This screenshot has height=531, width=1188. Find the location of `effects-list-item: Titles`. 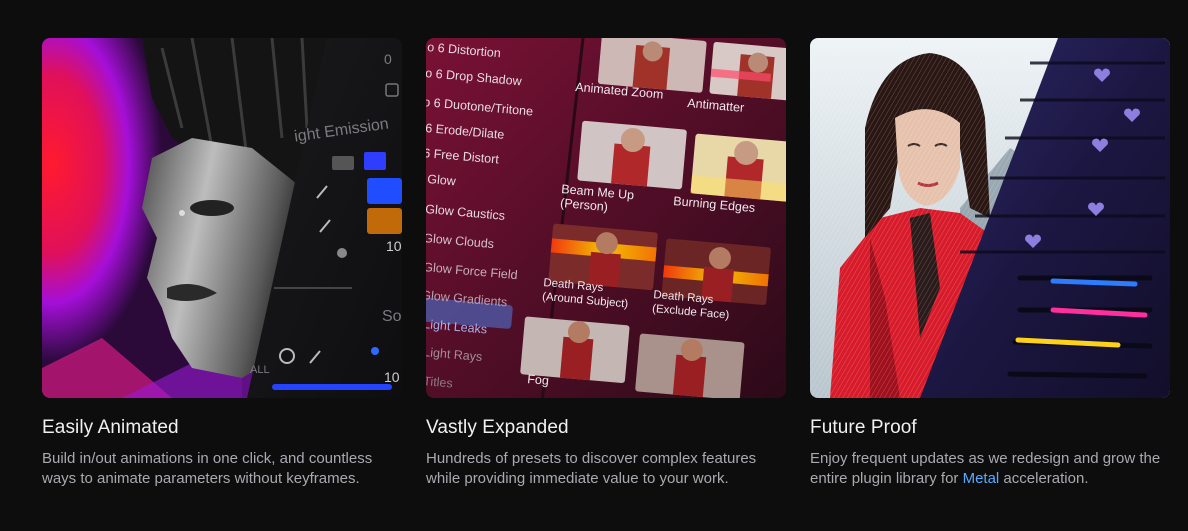

effects-list-item: Titles is located at coordinates (440, 382).